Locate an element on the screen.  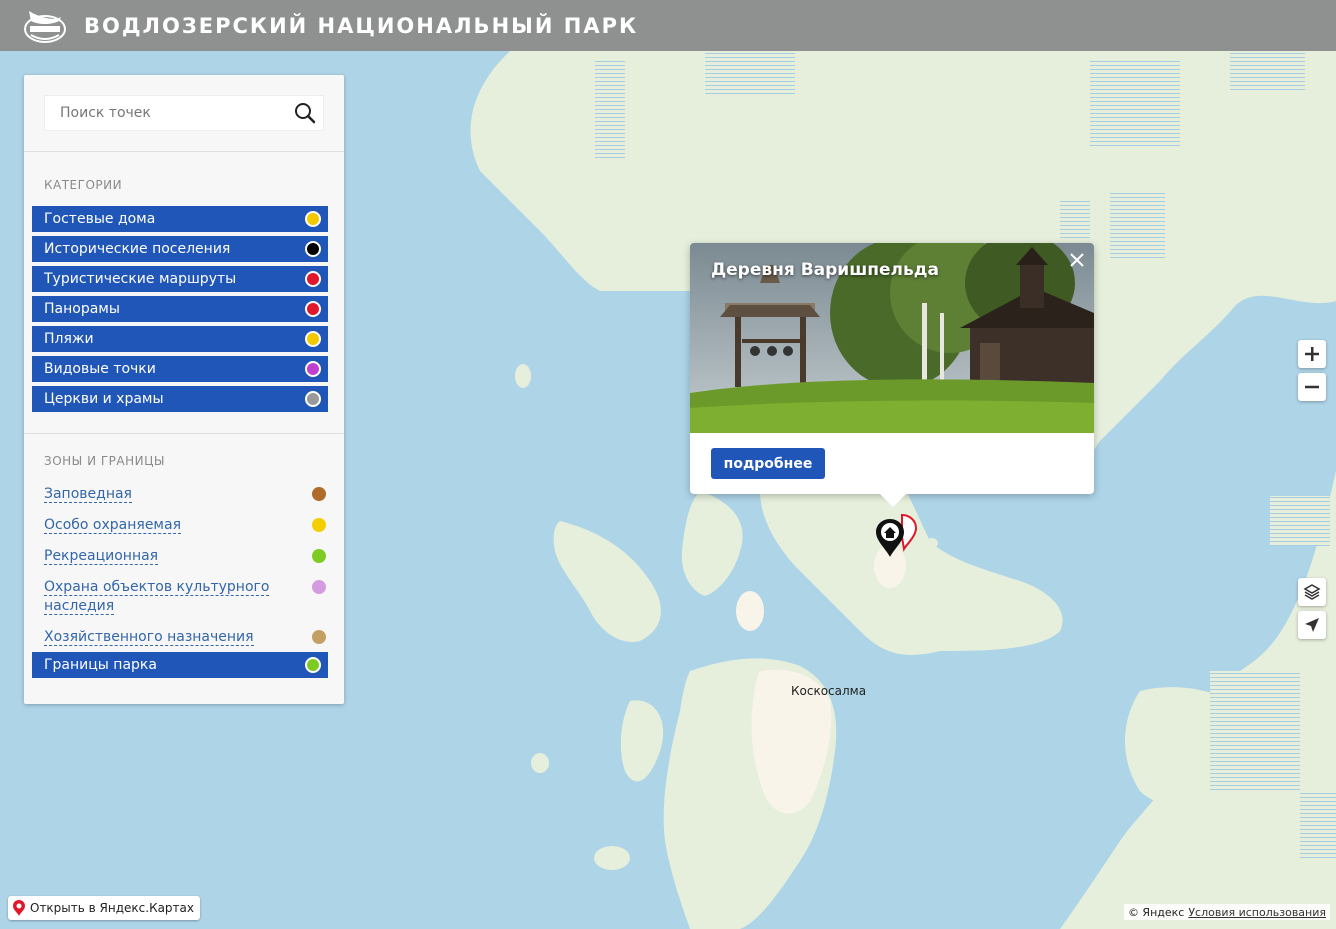
search-box is located at coordinates (184, 113).